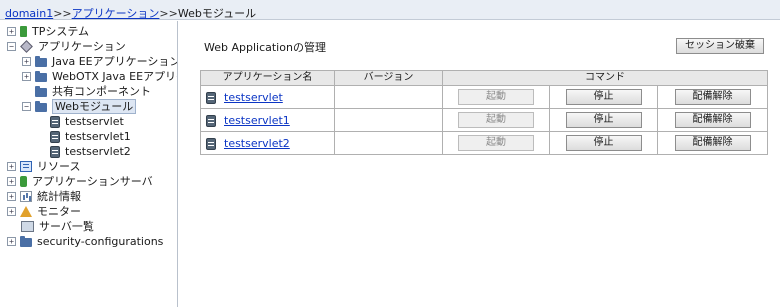 Image resolution: width=780 pixels, height=307 pixels. I want to click on tree-item-java-ee-applications: + Java EEアプリケーション, so click(99, 61).